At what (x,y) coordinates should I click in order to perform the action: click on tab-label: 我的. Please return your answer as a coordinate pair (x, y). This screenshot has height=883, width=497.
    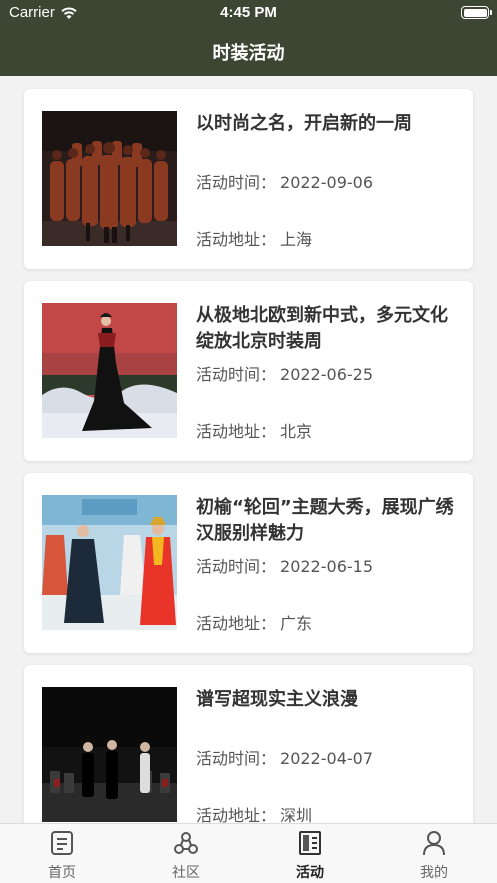
    Looking at the image, I should click on (434, 873).